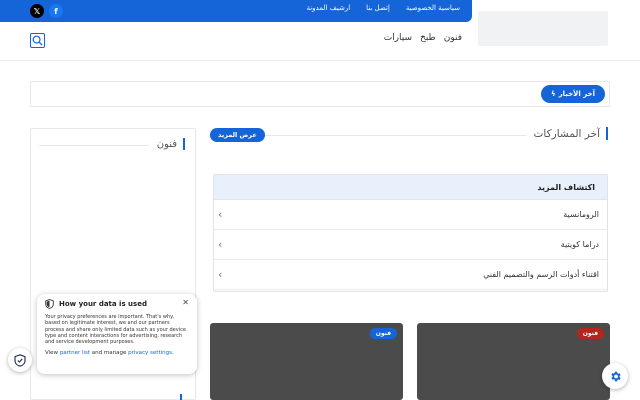 The height and width of the screenshot is (400, 640). I want to click on search-button, so click(37, 40).